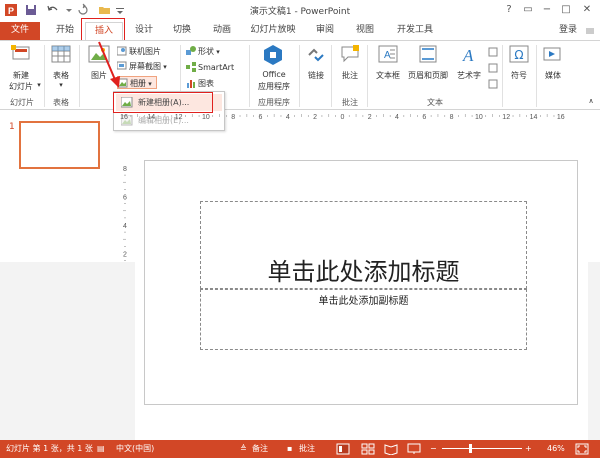 This screenshot has width=600, height=458. What do you see at coordinates (343, 449) in the screenshot?
I see `normal-view-icon` at bounding box center [343, 449].